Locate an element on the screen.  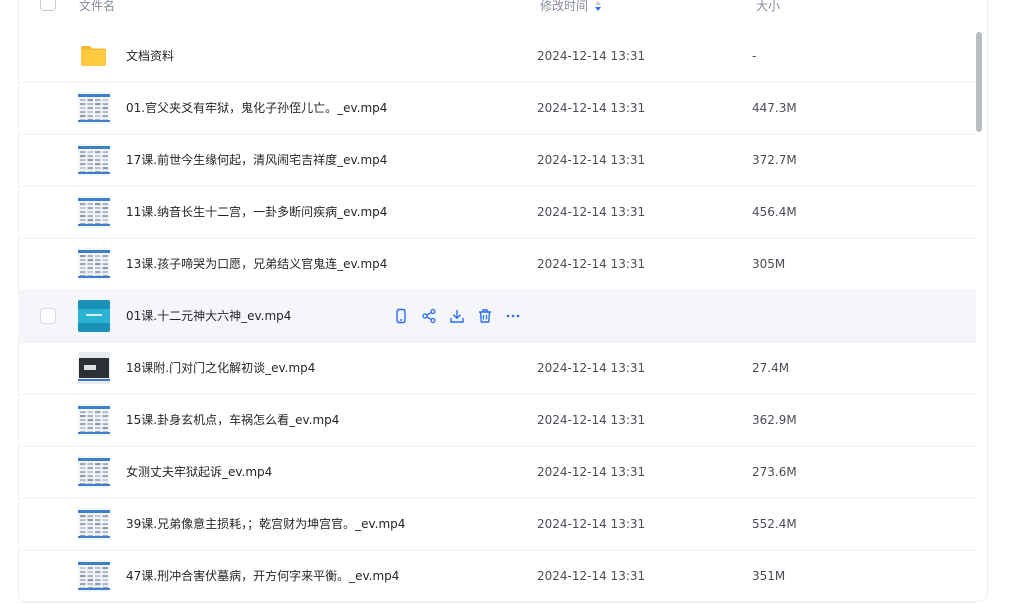
sort-icon is located at coordinates (598, 6).